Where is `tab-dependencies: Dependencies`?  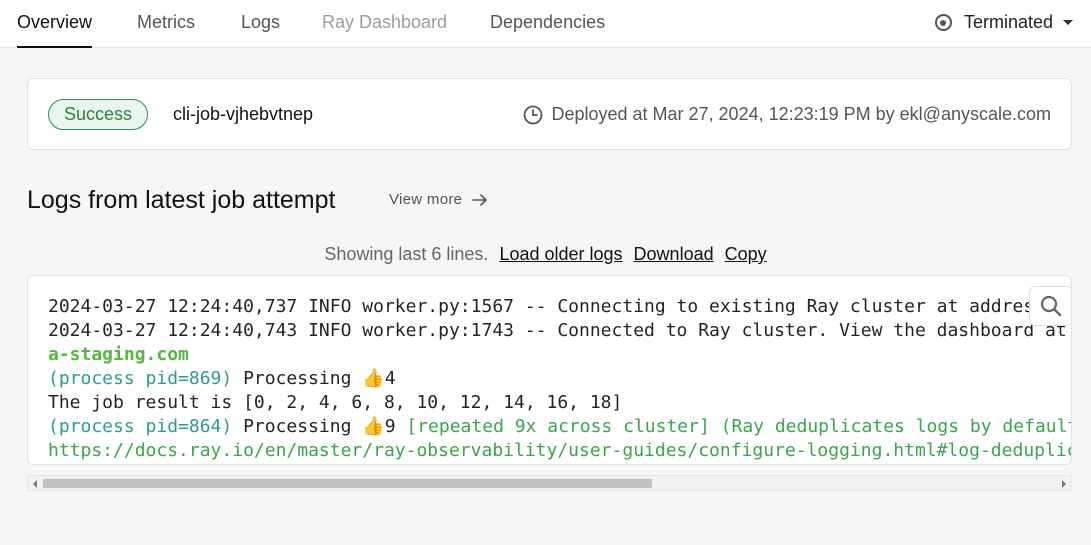
tab-dependencies: Dependencies is located at coordinates (547, 30).